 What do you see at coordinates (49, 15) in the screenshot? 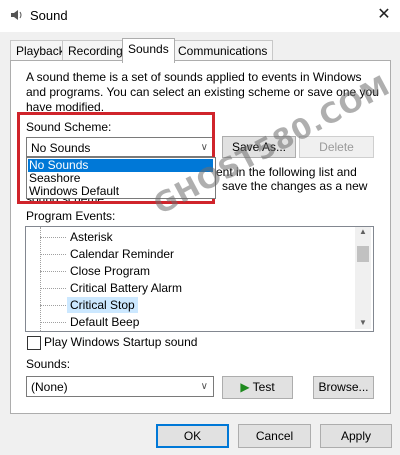
I see `window-title: Sound` at bounding box center [49, 15].